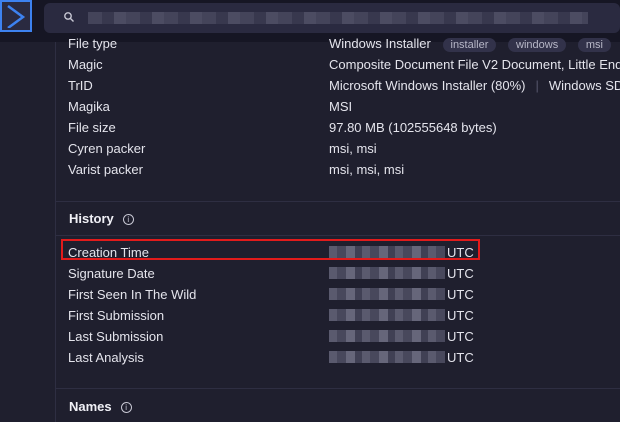 This screenshot has width=620, height=422. What do you see at coordinates (89, 106) in the screenshot?
I see `prop-label-magika: Magika` at bounding box center [89, 106].